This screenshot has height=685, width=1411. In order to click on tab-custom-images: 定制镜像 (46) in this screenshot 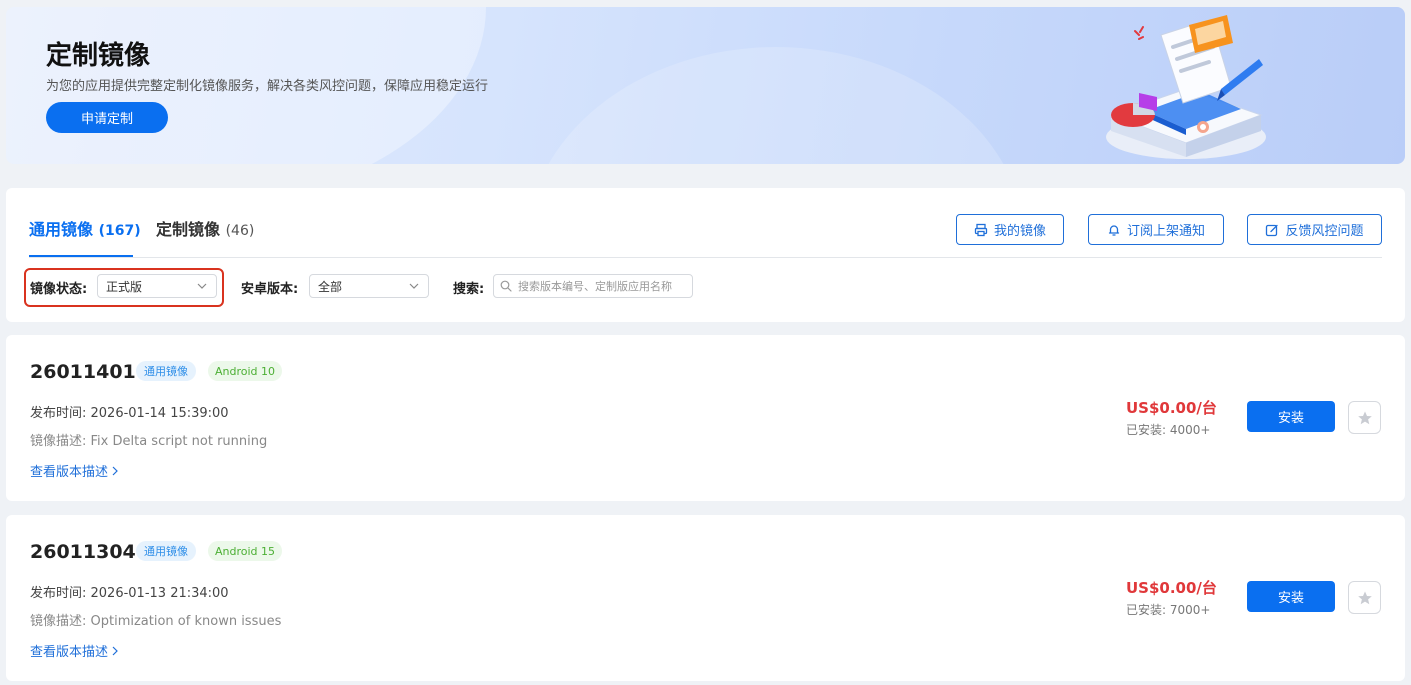, I will do `click(205, 228)`.